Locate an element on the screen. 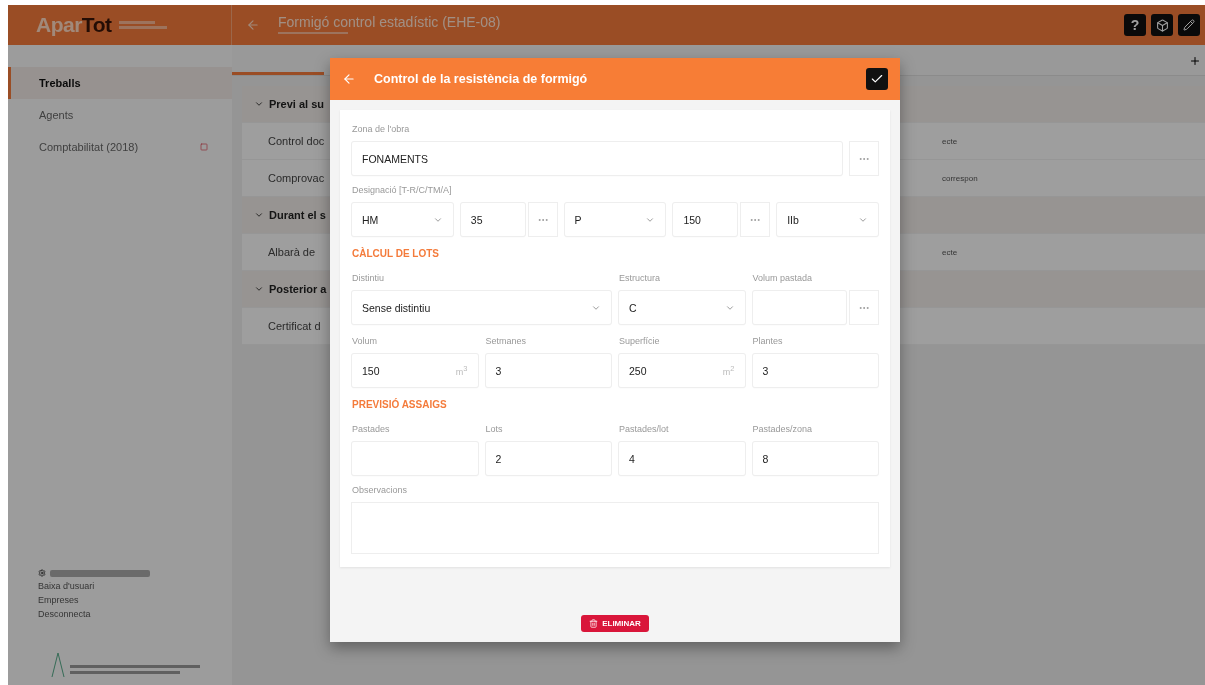  section-title: Posterior a is located at coordinates (298, 289).